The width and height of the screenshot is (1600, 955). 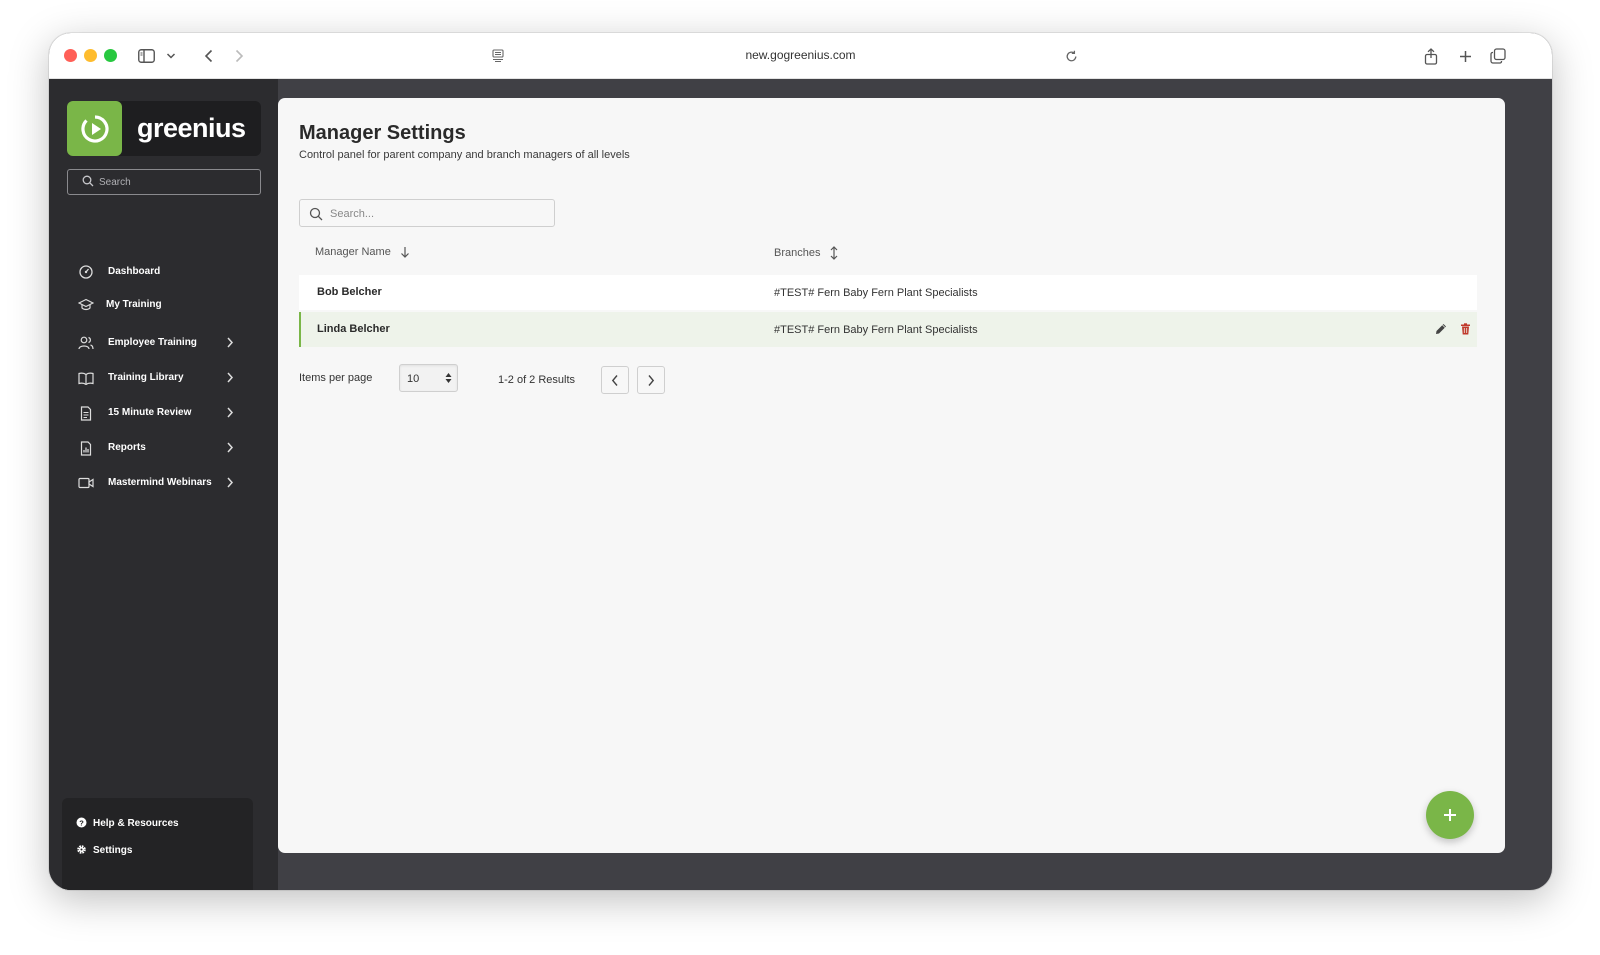 What do you see at coordinates (164, 182) in the screenshot?
I see `sidebar-search-input: Search` at bounding box center [164, 182].